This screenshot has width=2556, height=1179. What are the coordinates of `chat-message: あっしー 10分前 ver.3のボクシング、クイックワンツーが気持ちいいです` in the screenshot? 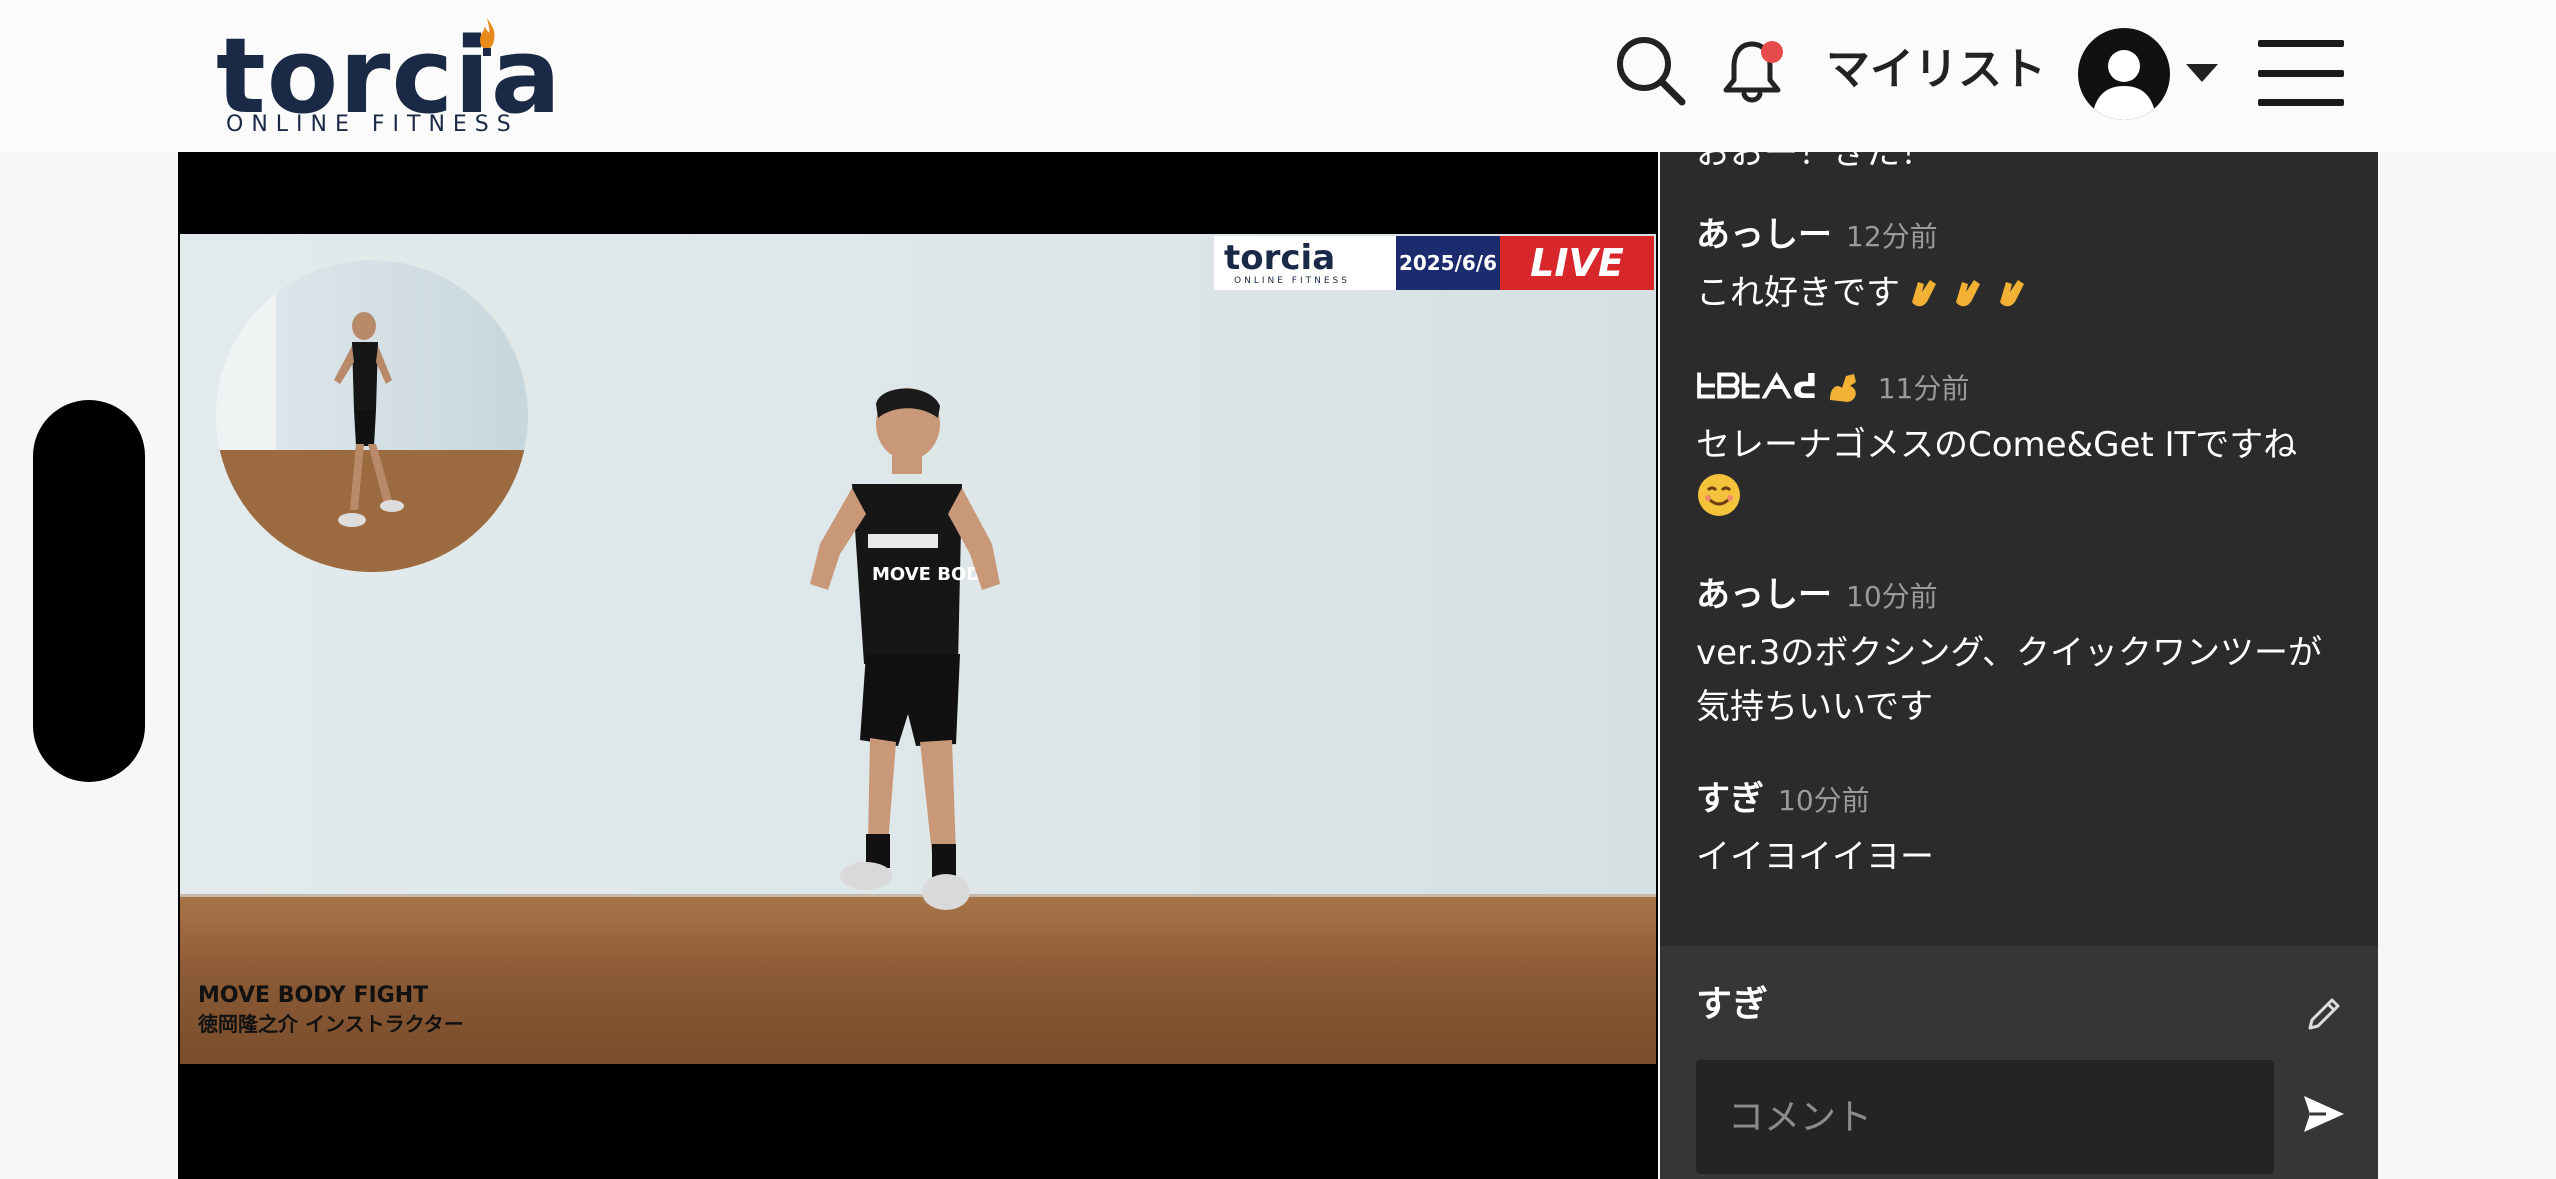 It's located at (2021, 652).